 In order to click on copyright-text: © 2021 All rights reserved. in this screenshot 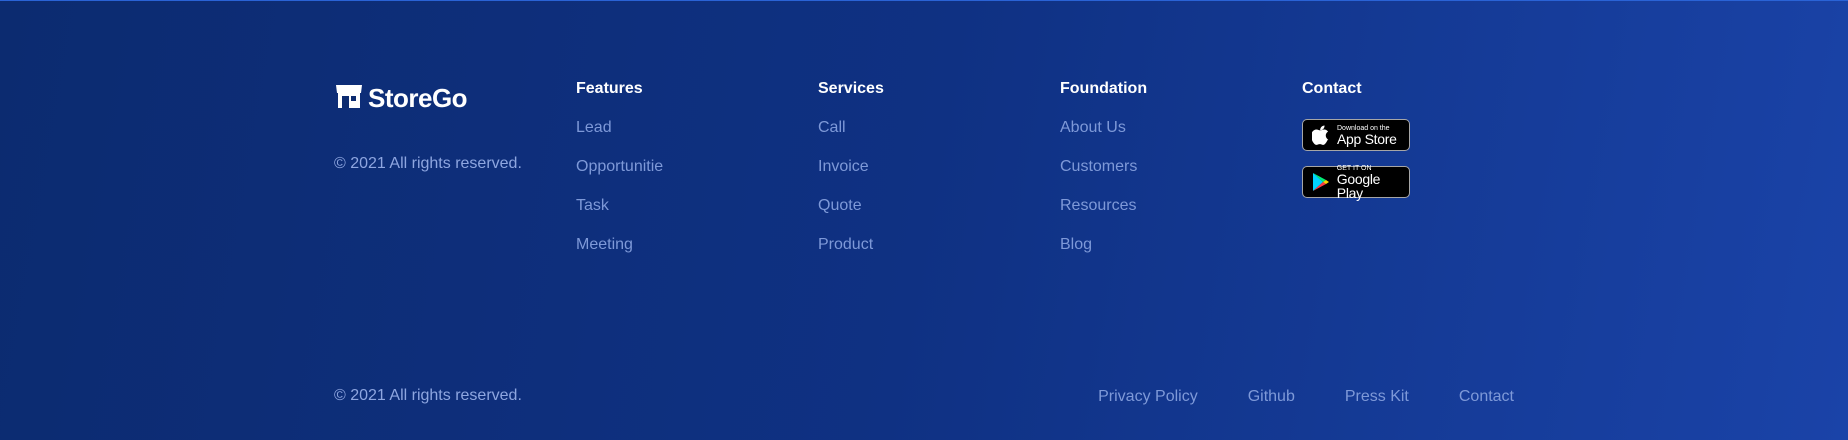, I will do `click(428, 163)`.